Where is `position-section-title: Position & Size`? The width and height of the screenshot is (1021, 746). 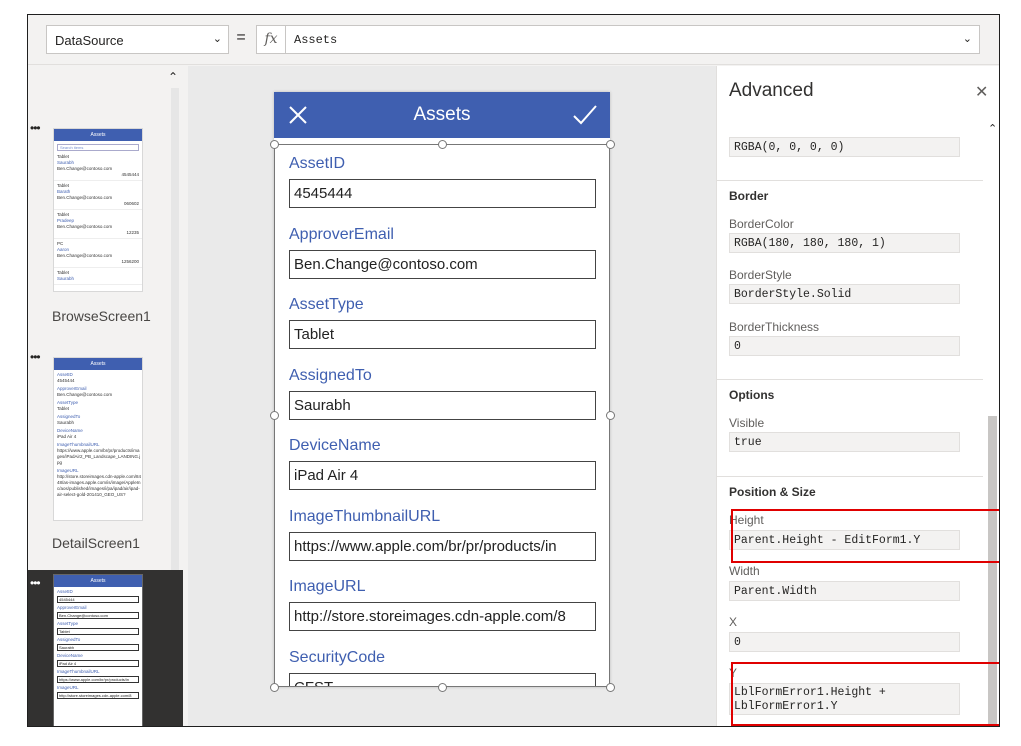
position-section-title: Position & Size is located at coordinates (772, 492).